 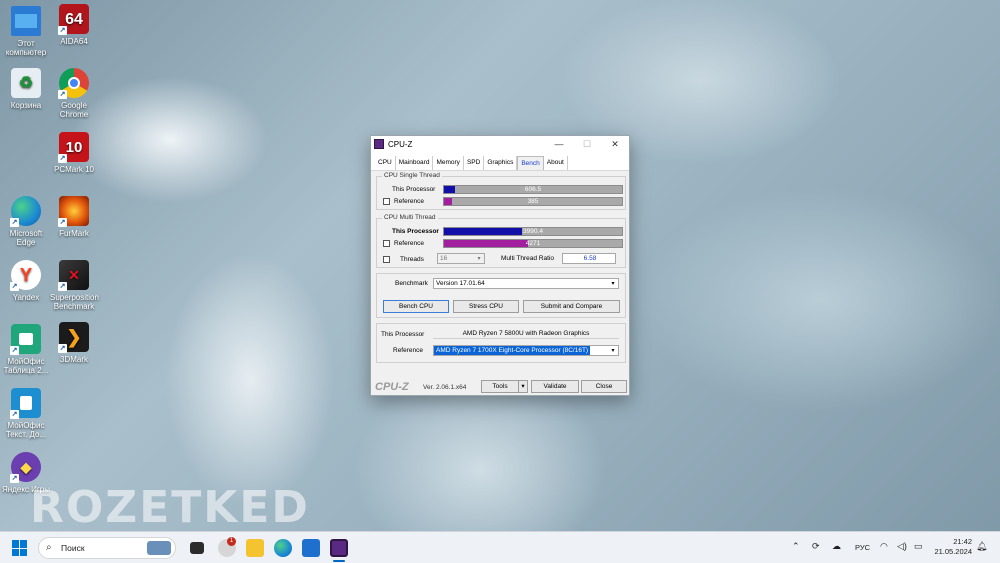 What do you see at coordinates (533, 231) in the screenshot?
I see `multi-this-value: 3990.4` at bounding box center [533, 231].